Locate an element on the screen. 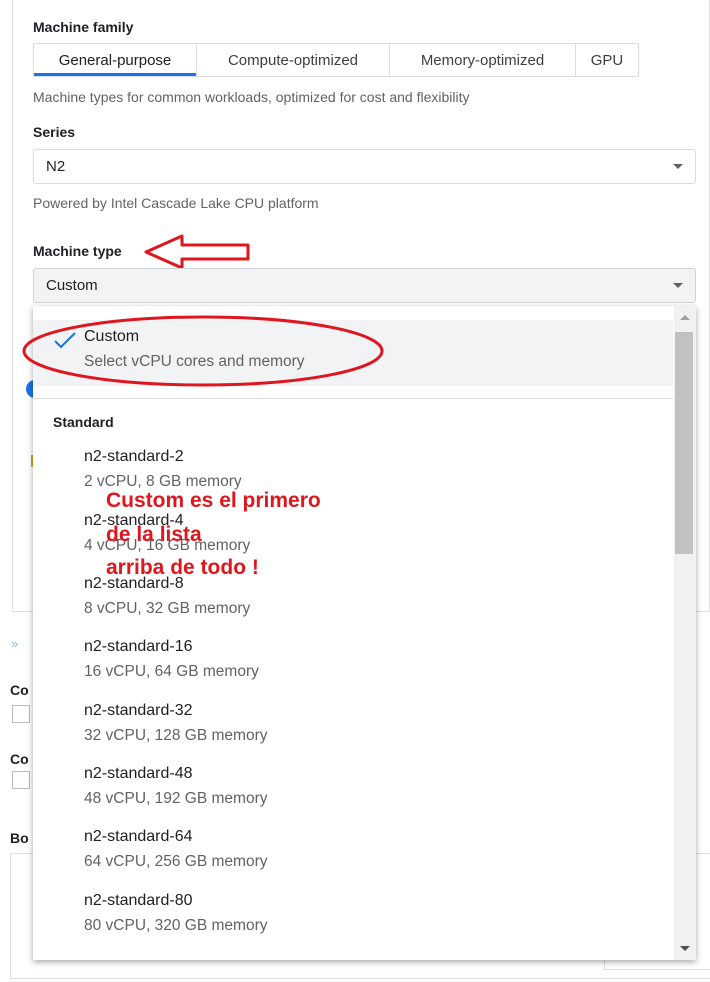 The width and height of the screenshot is (710, 982). option-title: n2-standard-32 is located at coordinates (138, 710).